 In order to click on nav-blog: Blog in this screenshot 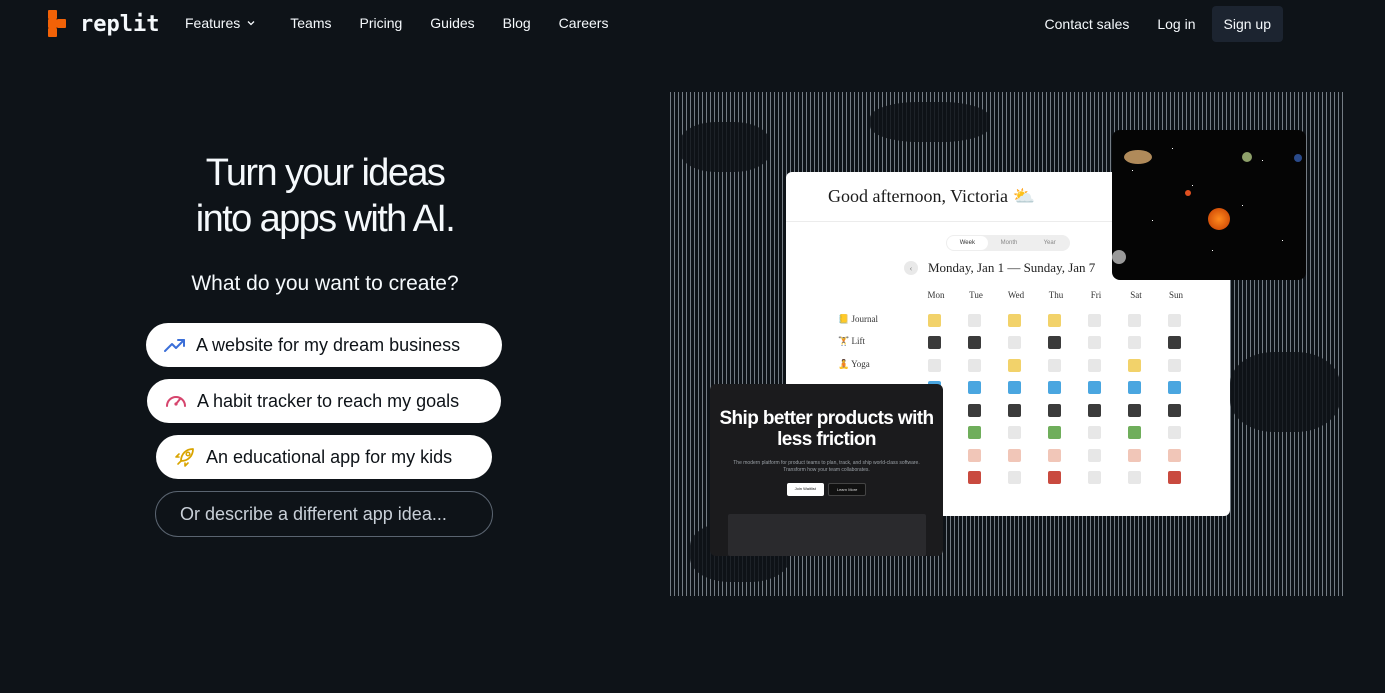, I will do `click(517, 23)`.